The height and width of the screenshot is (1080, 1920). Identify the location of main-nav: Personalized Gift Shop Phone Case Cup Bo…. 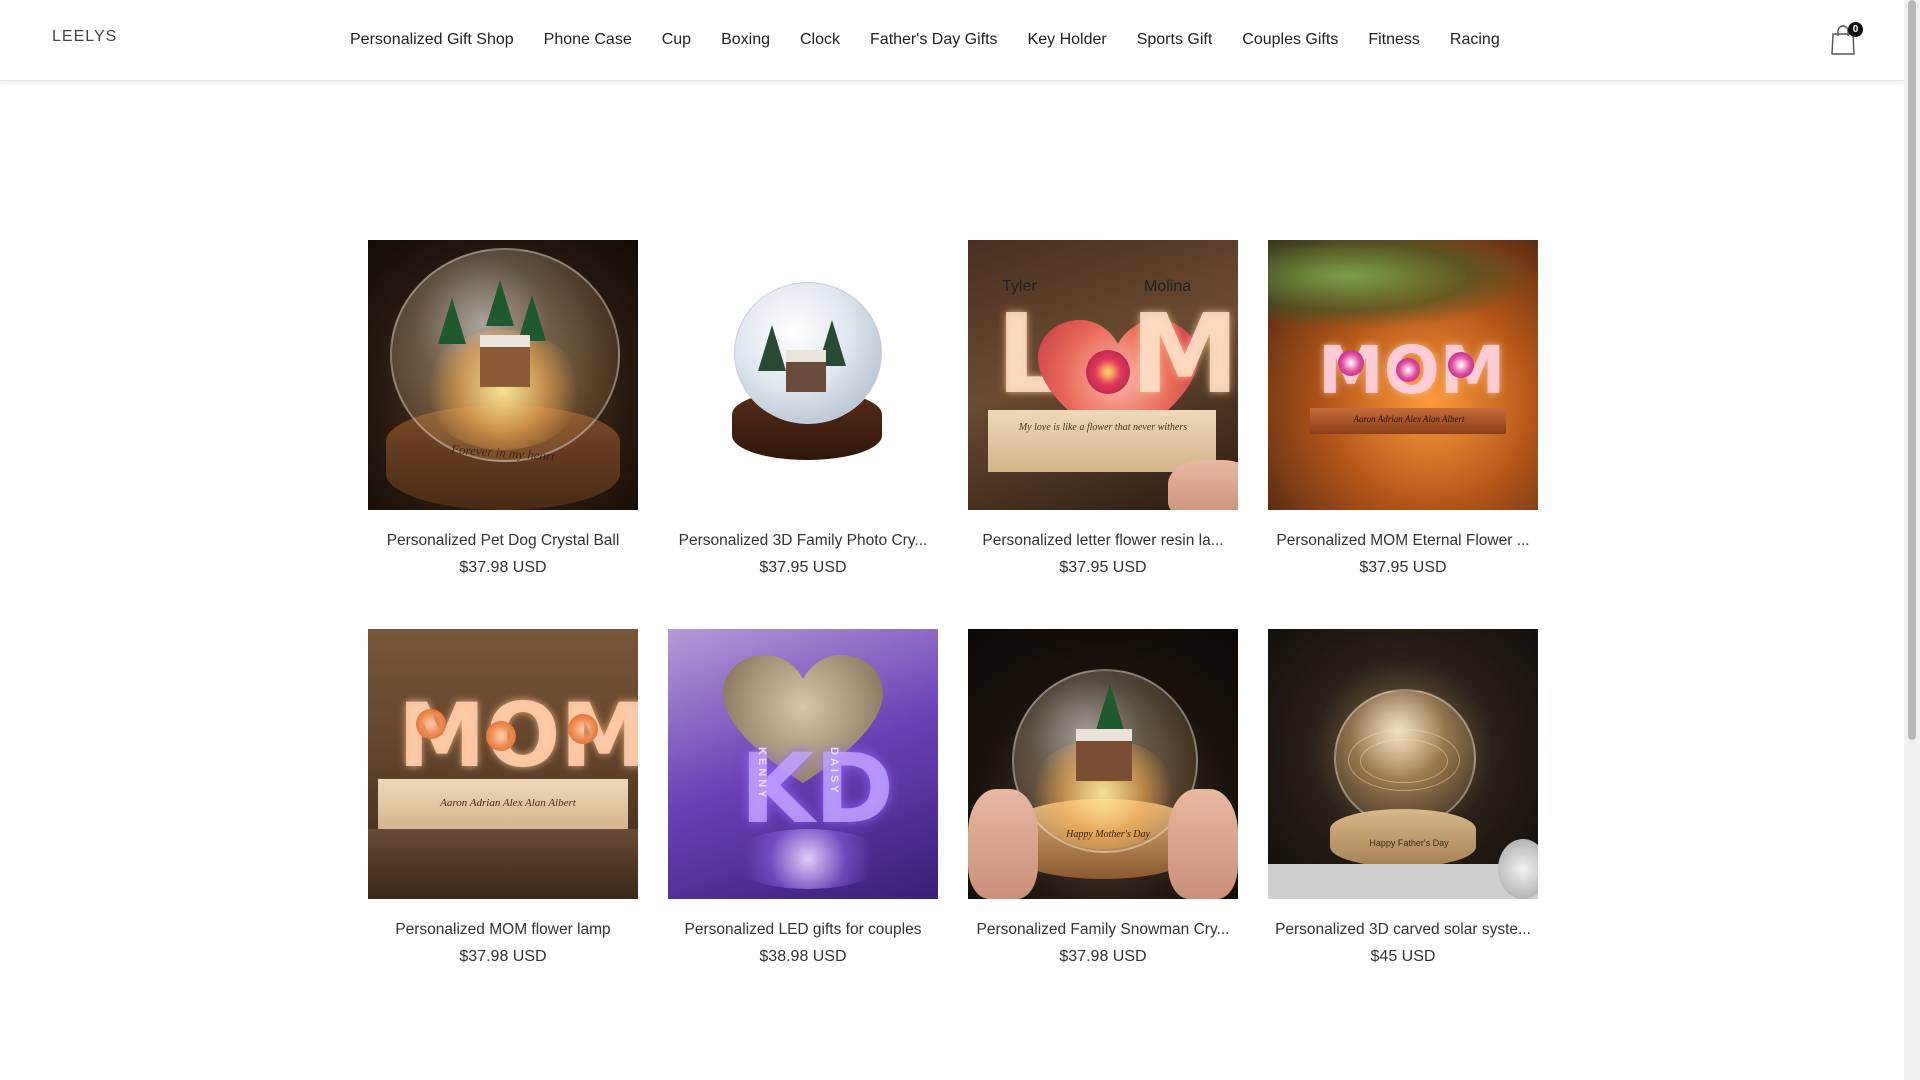
(925, 40).